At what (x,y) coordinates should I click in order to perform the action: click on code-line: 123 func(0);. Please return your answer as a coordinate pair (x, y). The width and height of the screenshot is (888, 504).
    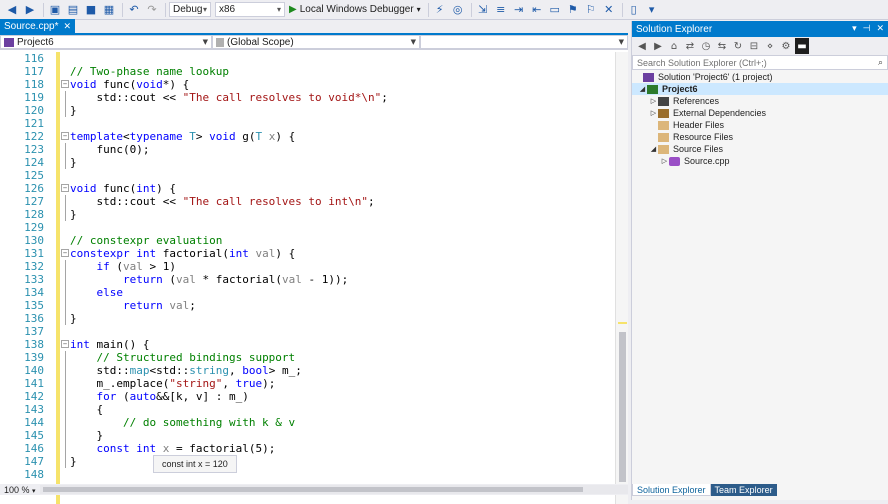
    Looking at the image, I should click on (307, 149).